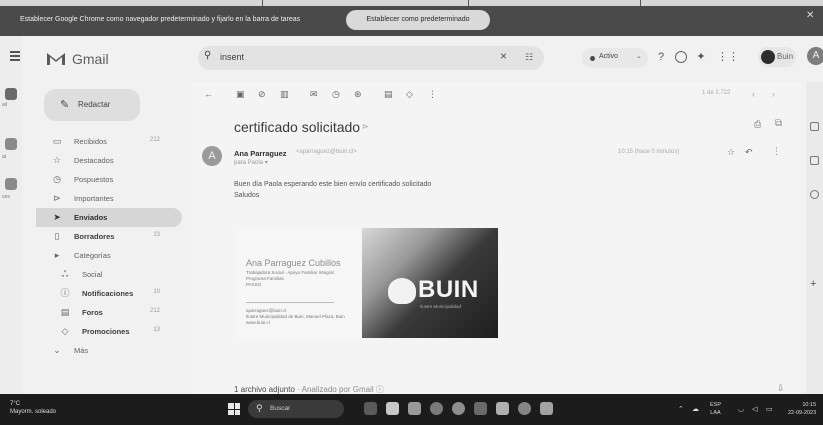 The image size is (823, 425). Describe the element at coordinates (260, 153) in the screenshot. I see `sender-name: Ana Parraguez` at that location.